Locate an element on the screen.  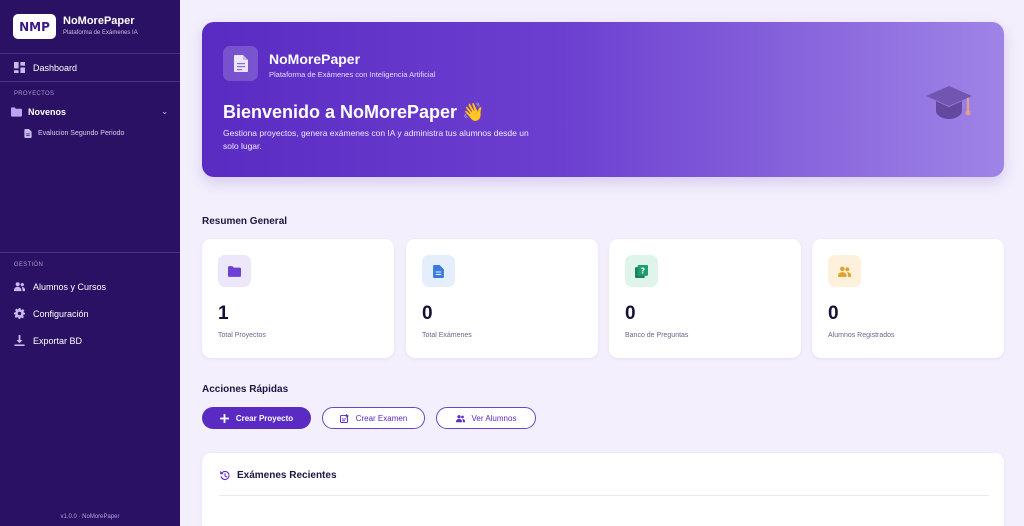
stat-value: 1 is located at coordinates (223, 313).